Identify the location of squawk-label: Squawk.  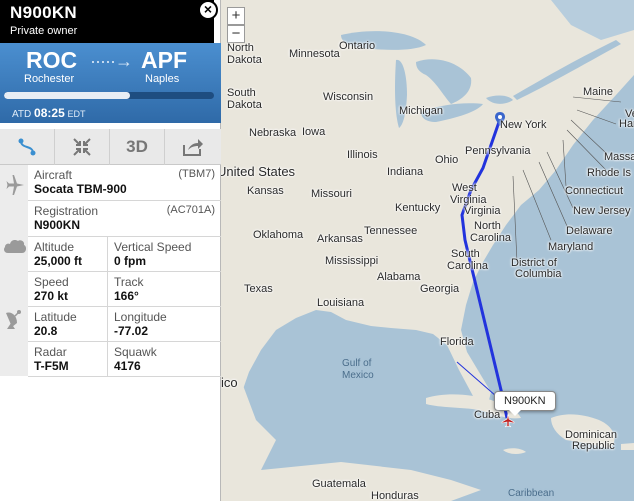
(135, 352).